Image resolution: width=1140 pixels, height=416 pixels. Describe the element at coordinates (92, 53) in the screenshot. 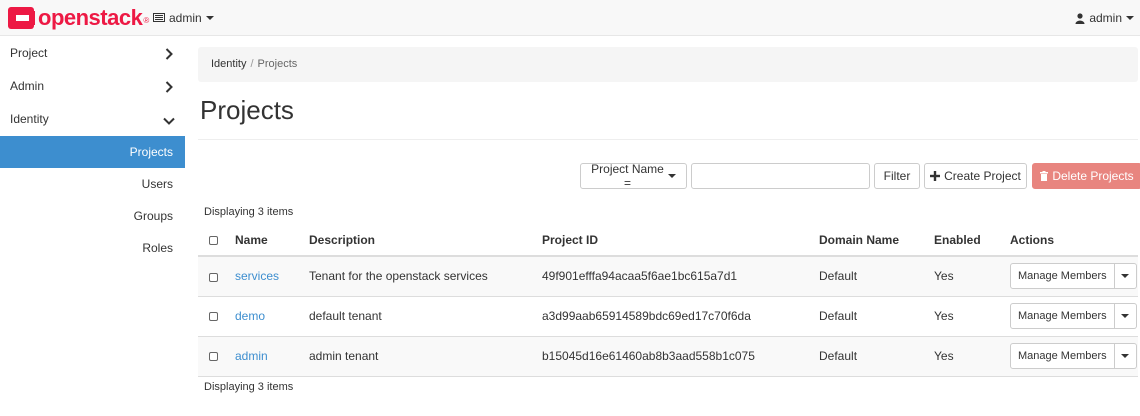

I see `sidebar-group-project: Project` at that location.